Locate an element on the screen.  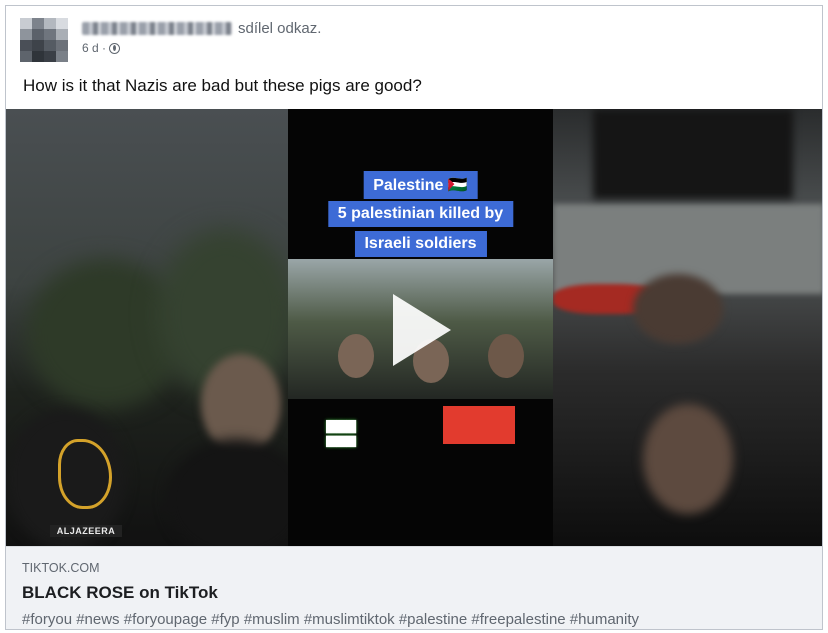
globe-icon is located at coordinates (115, 48).